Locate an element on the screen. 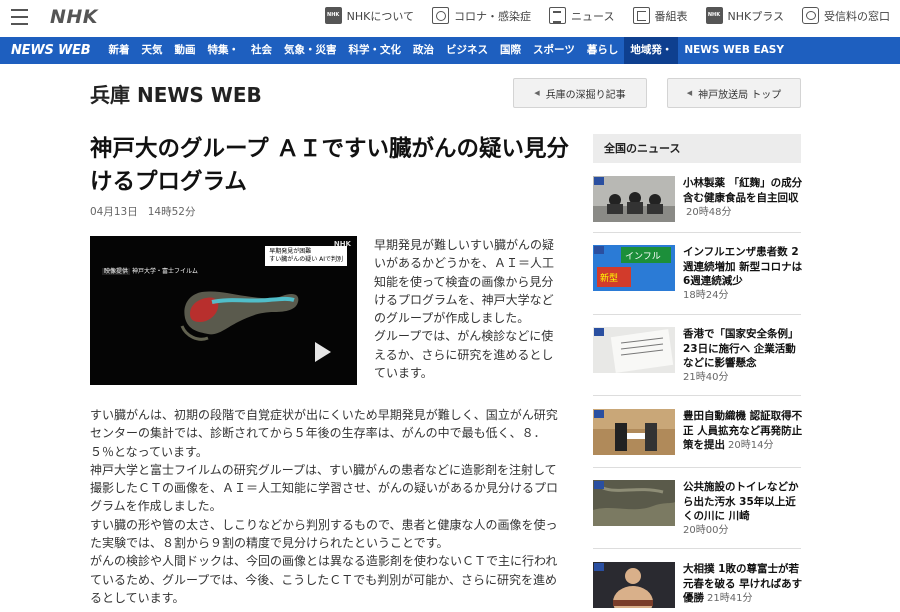  nav-item-easy: NEWS WEB EASY is located at coordinates (734, 50).